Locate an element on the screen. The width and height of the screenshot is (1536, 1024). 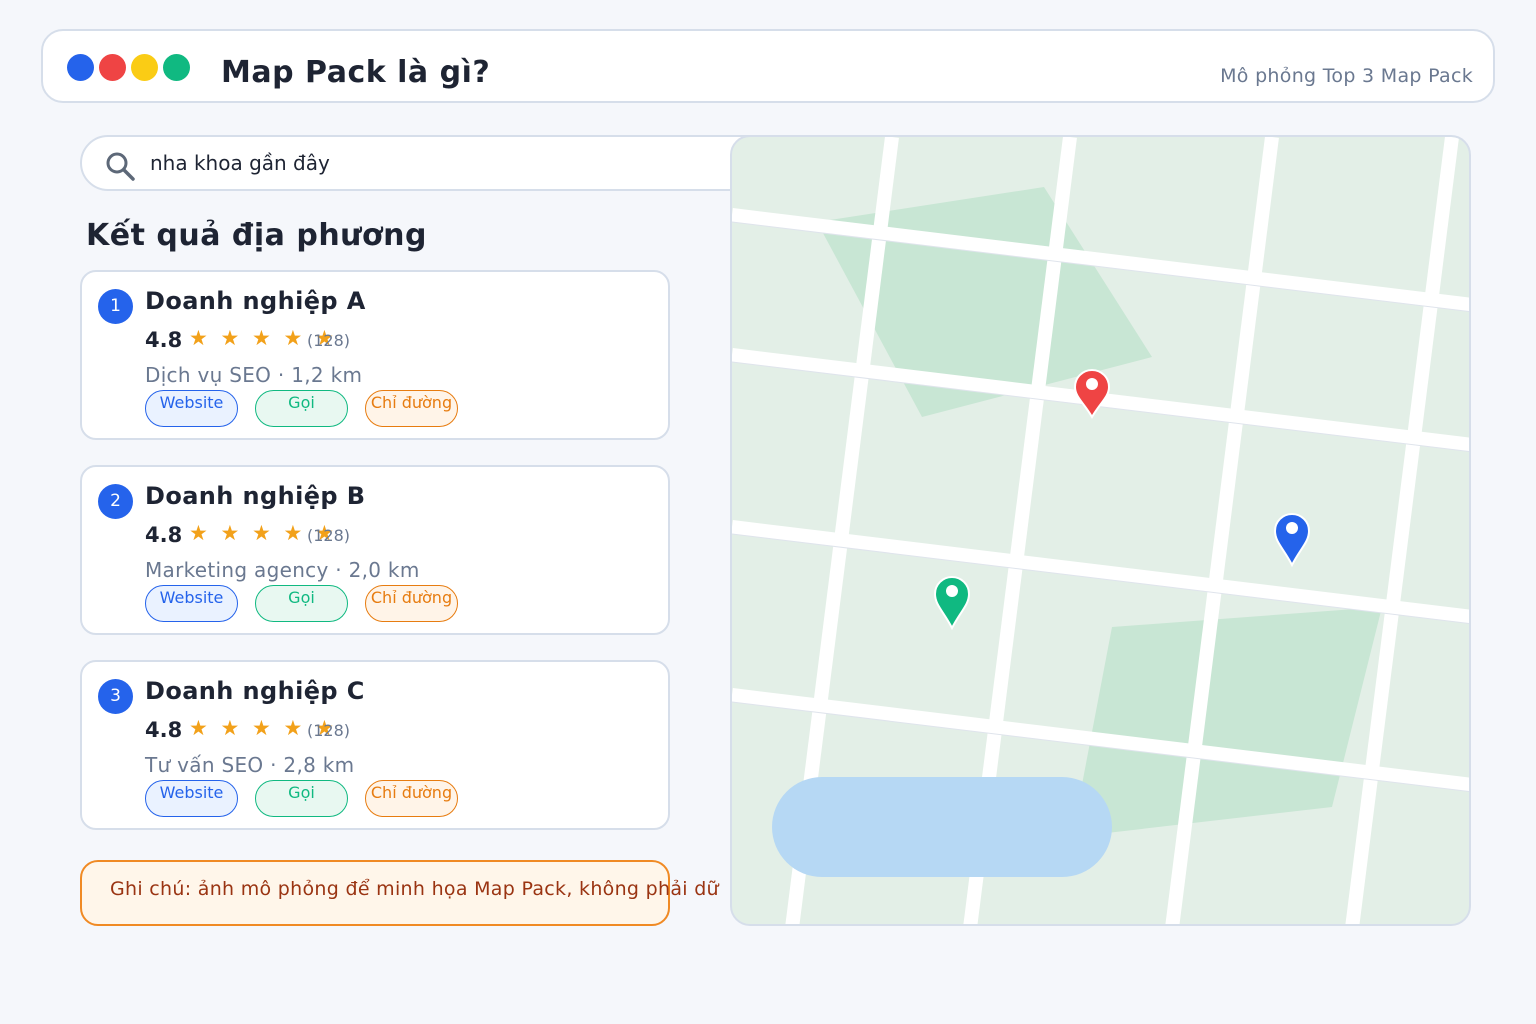
park-area is located at coordinates (1227, 722).